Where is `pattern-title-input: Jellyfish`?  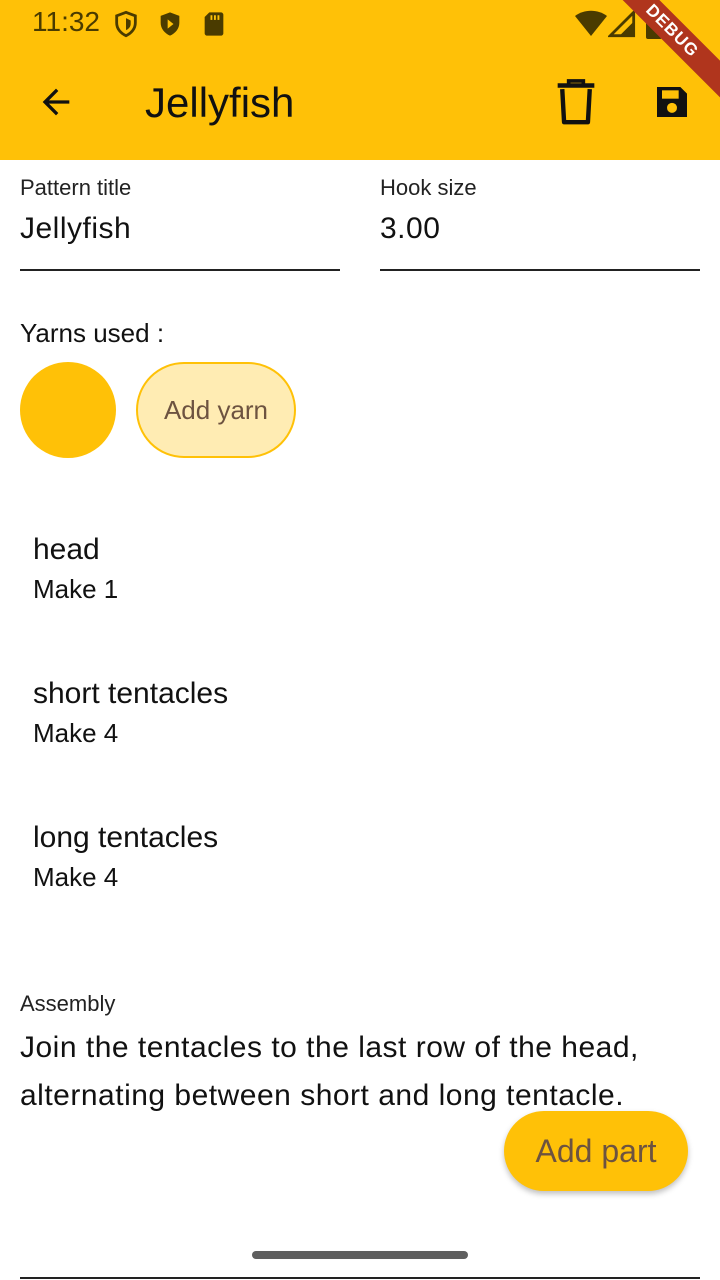
pattern-title-input: Jellyfish is located at coordinates (75, 229).